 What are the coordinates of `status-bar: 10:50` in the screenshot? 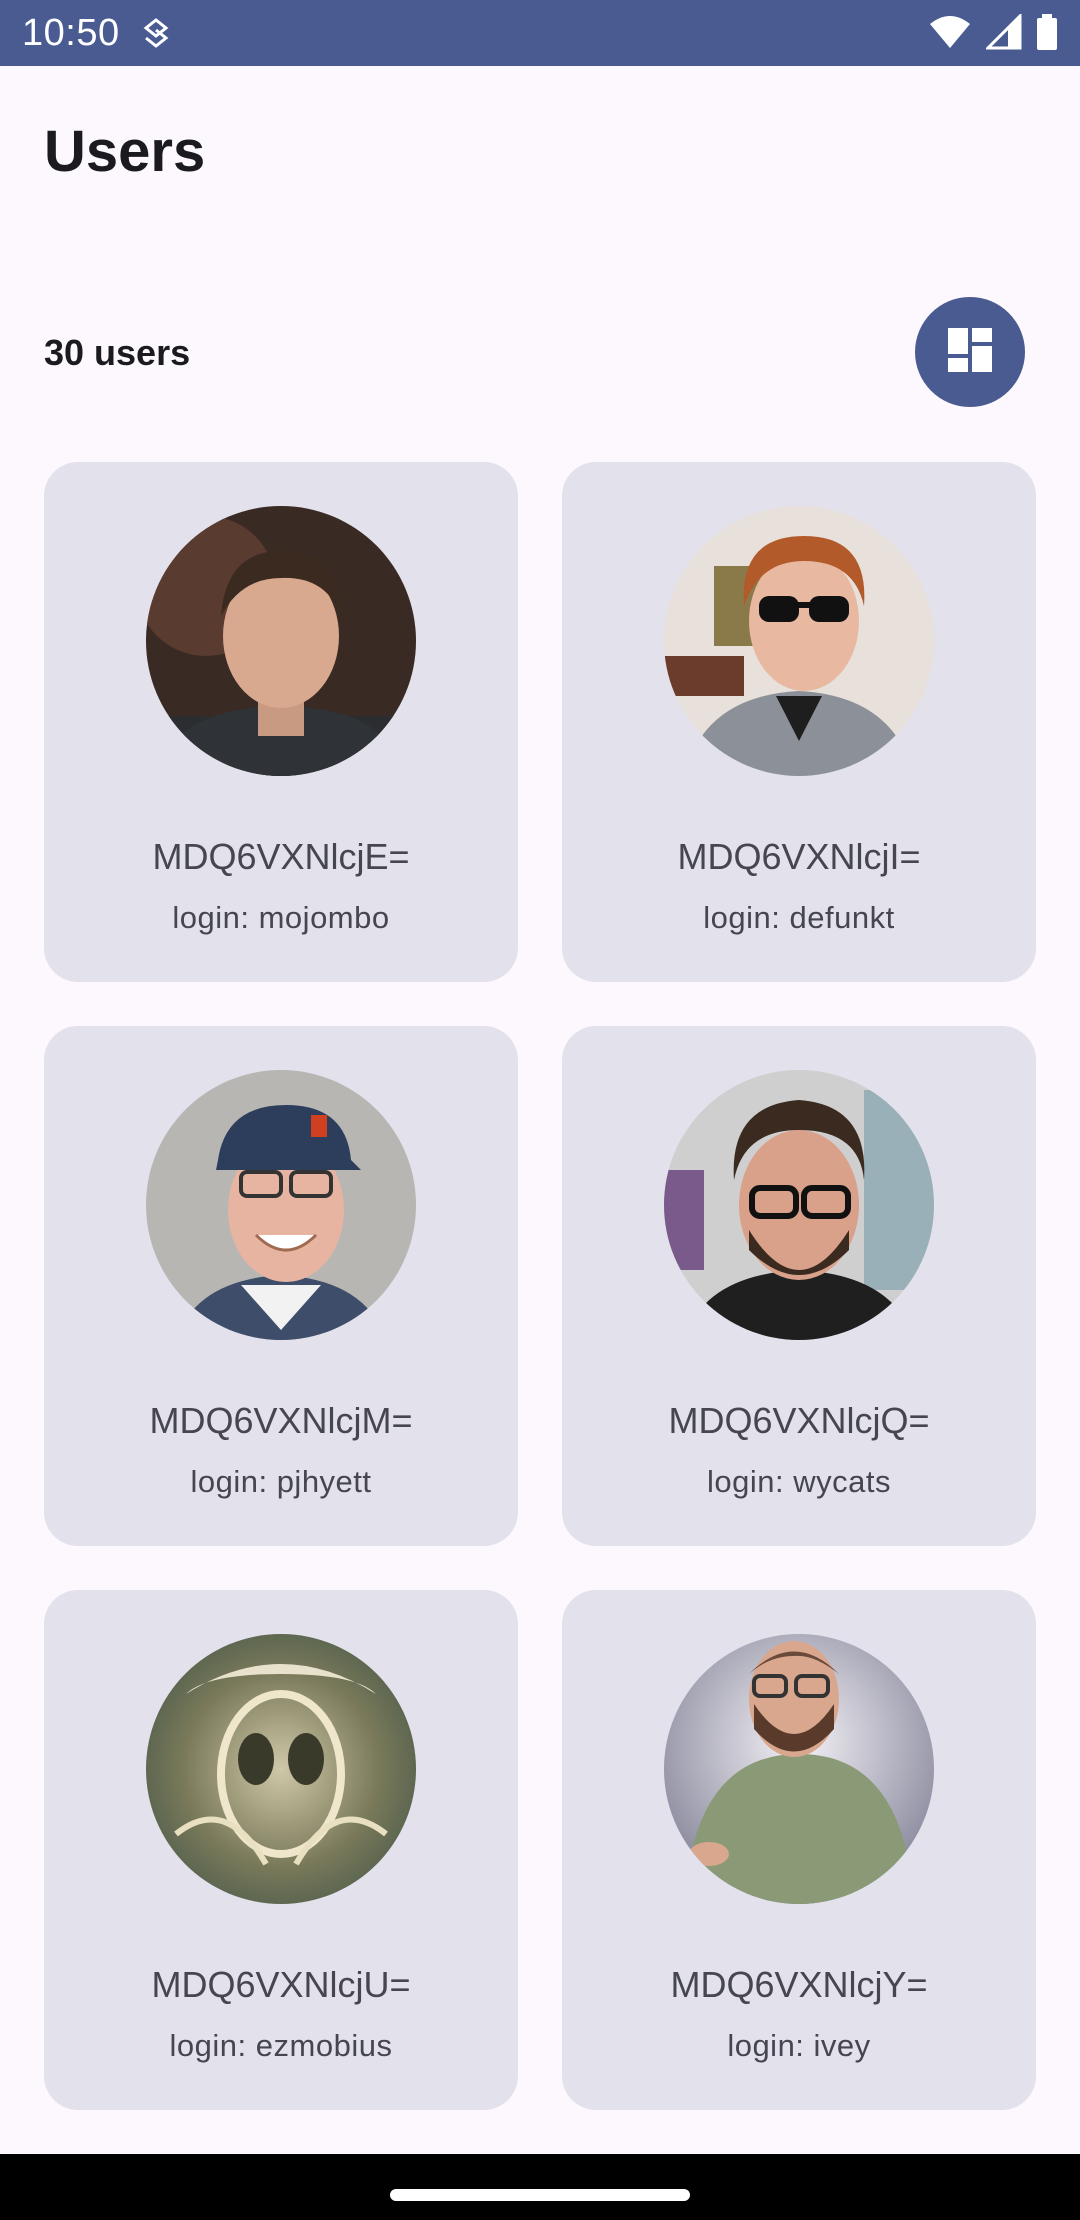 It's located at (540, 33).